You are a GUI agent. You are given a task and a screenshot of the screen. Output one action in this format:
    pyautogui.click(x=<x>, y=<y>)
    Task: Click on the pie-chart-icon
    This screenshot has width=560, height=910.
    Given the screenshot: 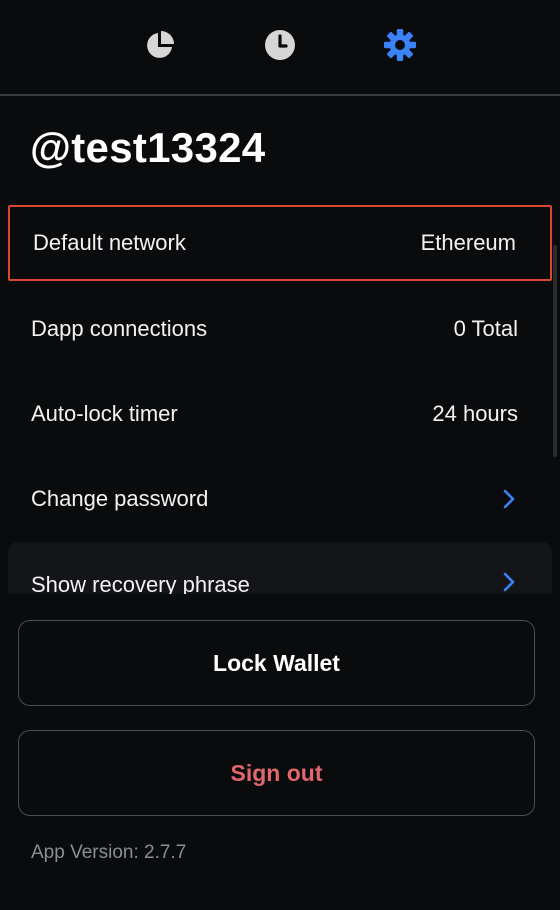 What is the action you would take?
    pyautogui.click(x=160, y=47)
    